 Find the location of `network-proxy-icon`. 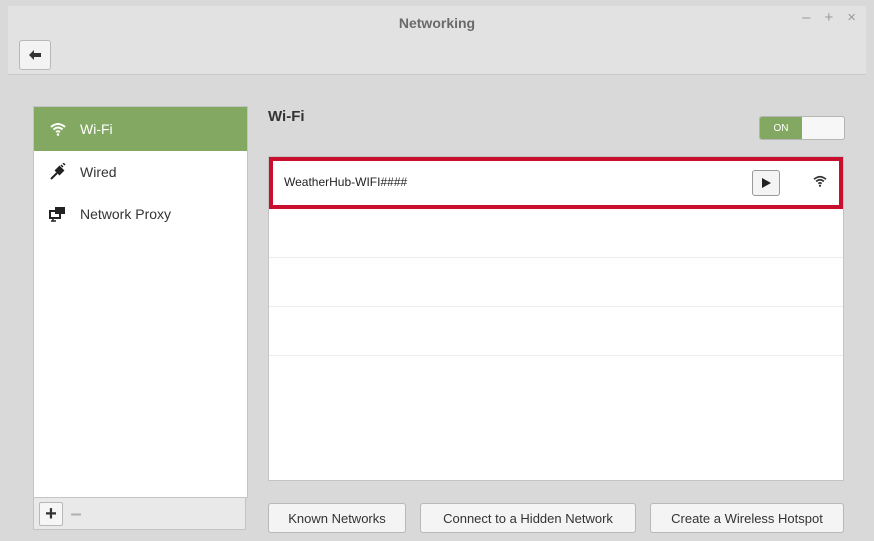

network-proxy-icon is located at coordinates (58, 214).